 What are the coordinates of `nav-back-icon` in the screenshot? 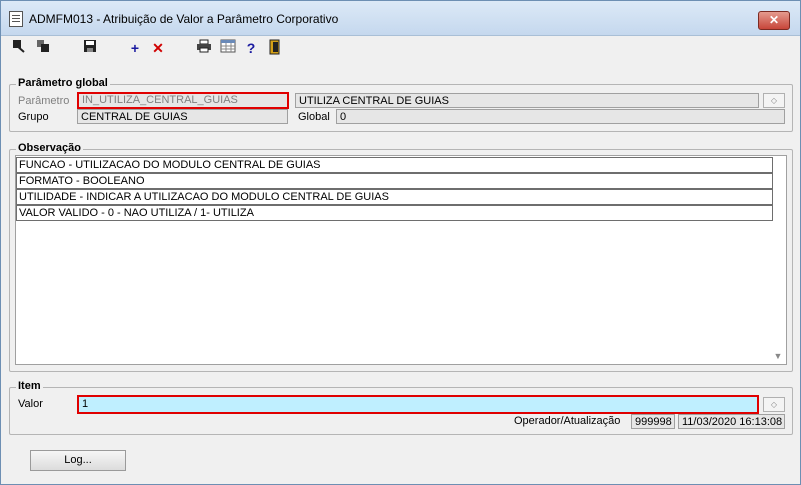 It's located at (19, 48).